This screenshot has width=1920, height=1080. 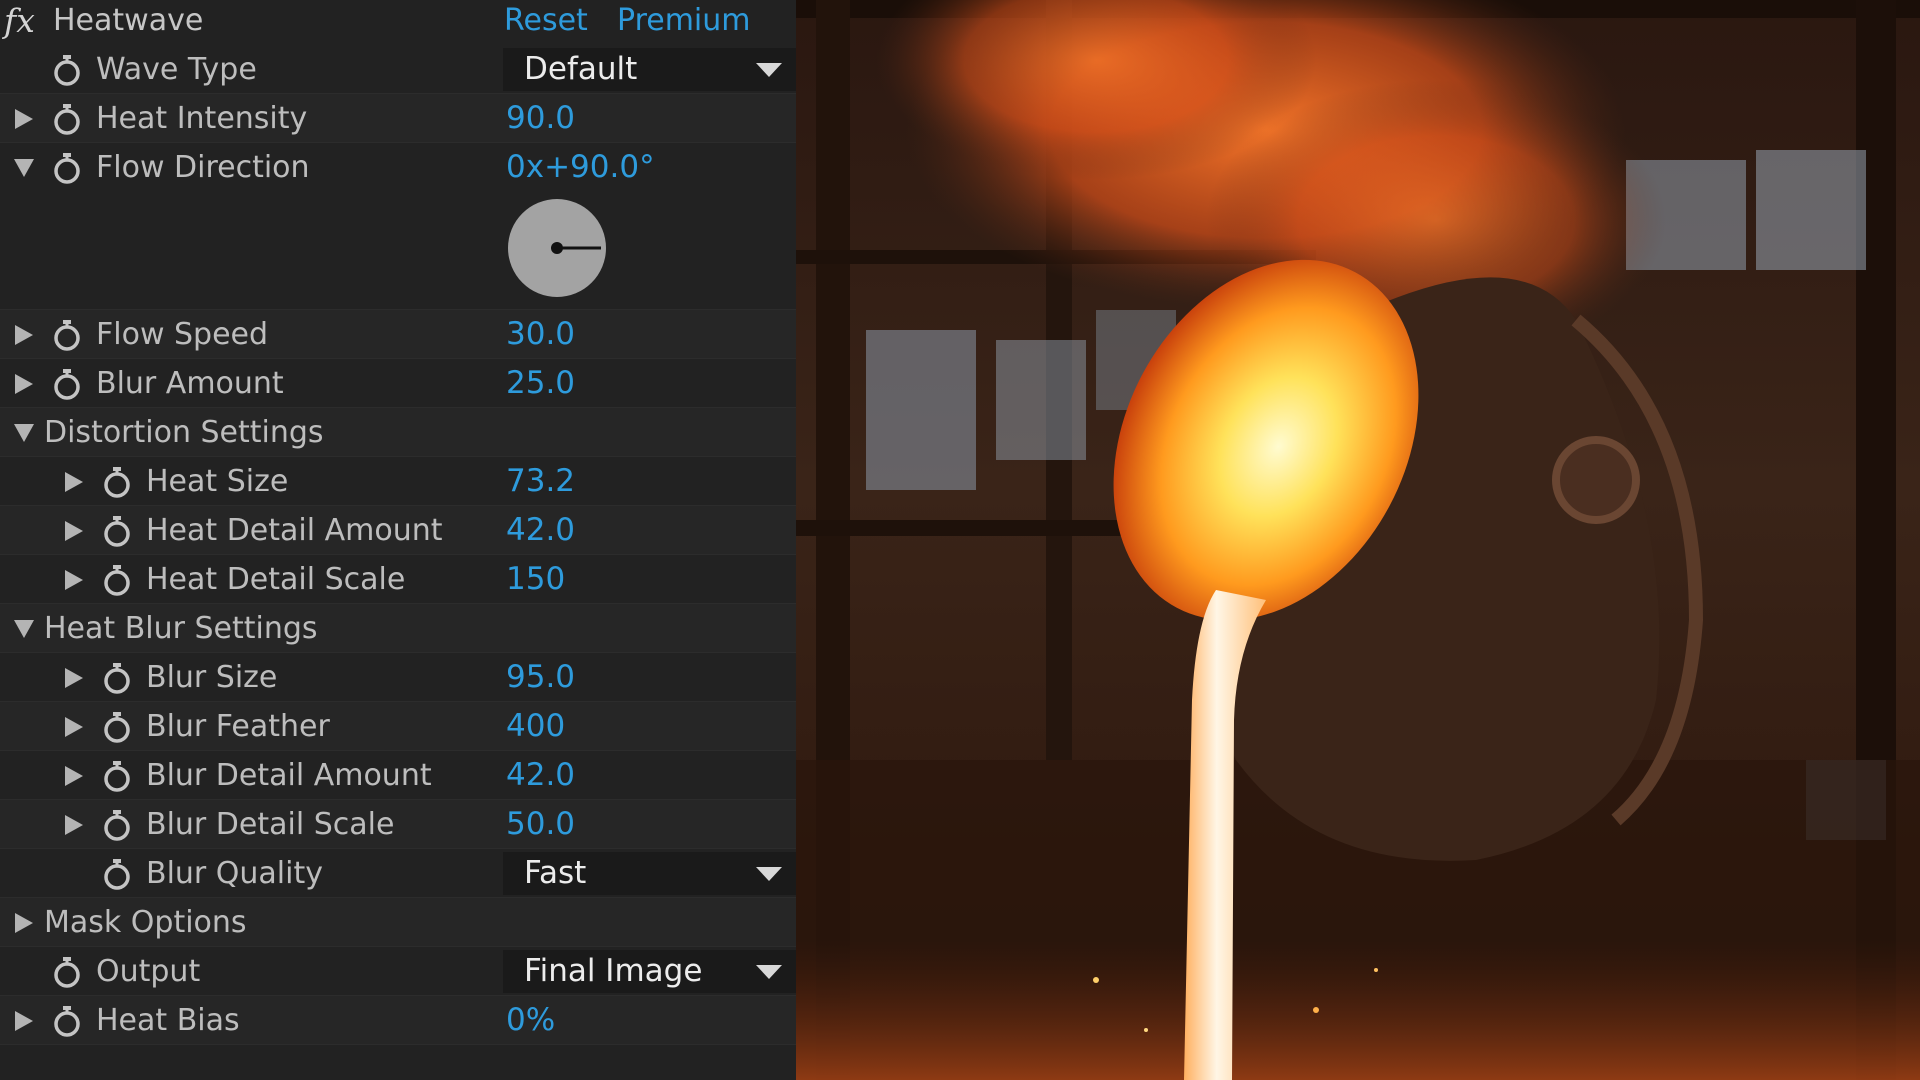 What do you see at coordinates (398, 118) in the screenshot?
I see `param-row-heat-intensity: Heat Intensity 90.0` at bounding box center [398, 118].